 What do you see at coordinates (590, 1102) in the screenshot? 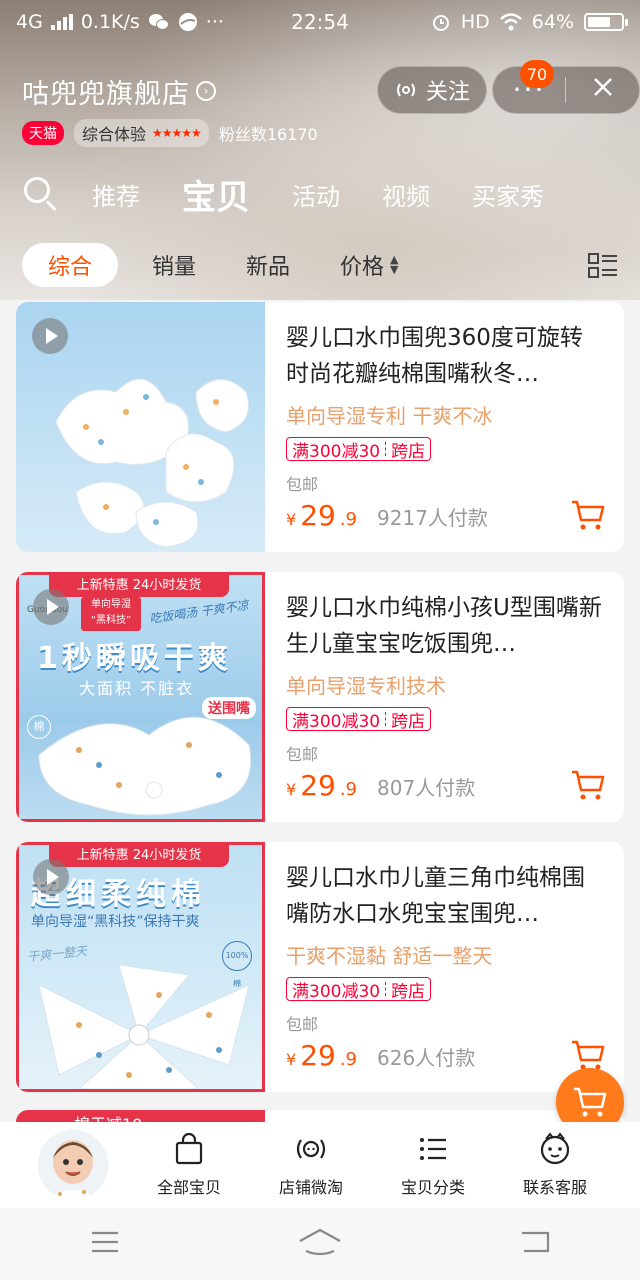
I see `cart-icon` at bounding box center [590, 1102].